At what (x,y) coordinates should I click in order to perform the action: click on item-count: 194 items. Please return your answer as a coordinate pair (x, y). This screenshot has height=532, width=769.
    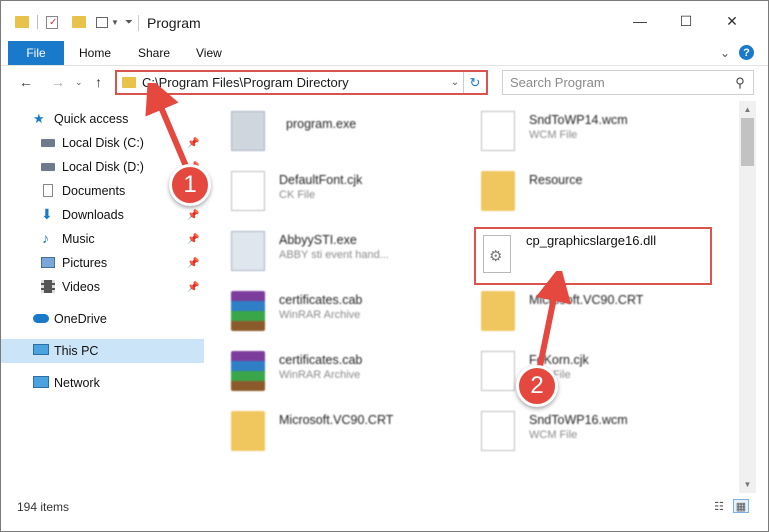
    Looking at the image, I should click on (43, 507).